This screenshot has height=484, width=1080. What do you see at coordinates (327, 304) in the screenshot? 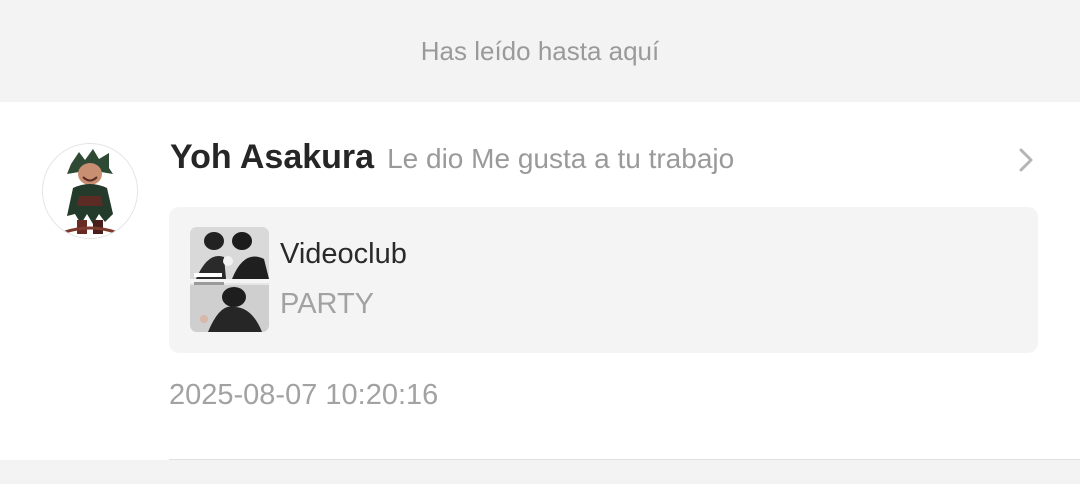
I see `work-subtitle: PARTY` at bounding box center [327, 304].